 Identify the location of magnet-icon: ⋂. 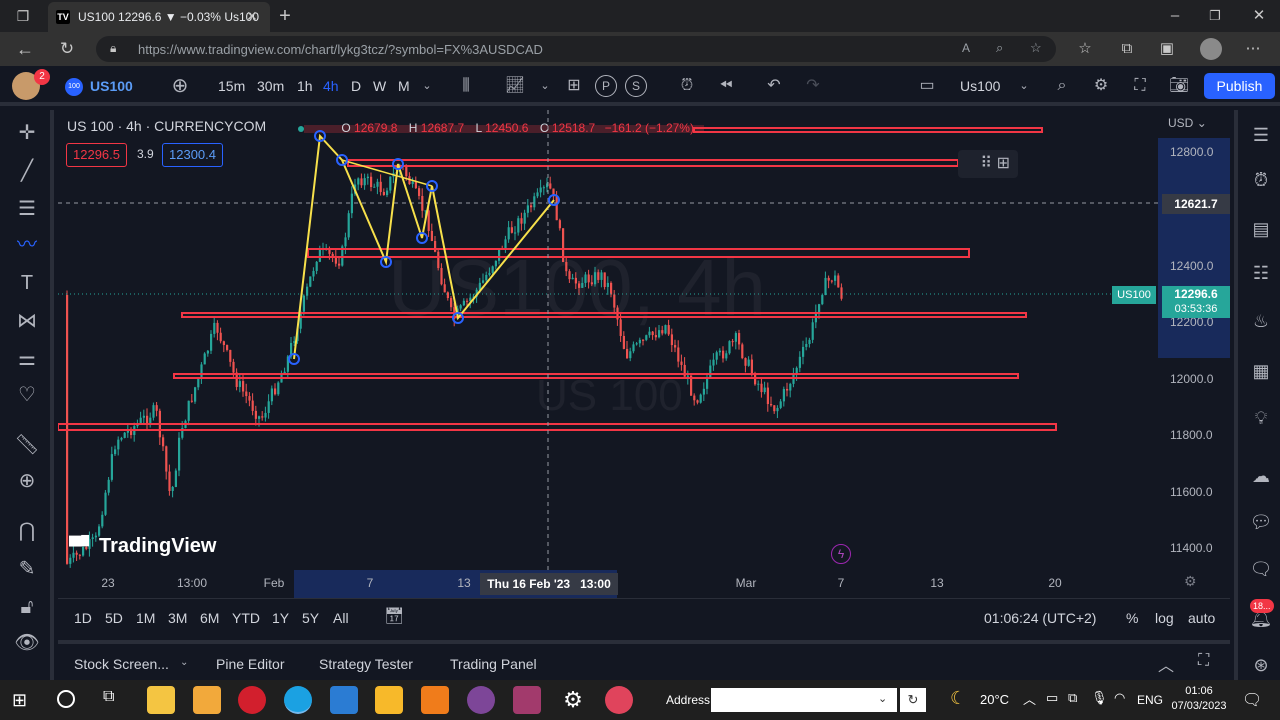
(27, 531).